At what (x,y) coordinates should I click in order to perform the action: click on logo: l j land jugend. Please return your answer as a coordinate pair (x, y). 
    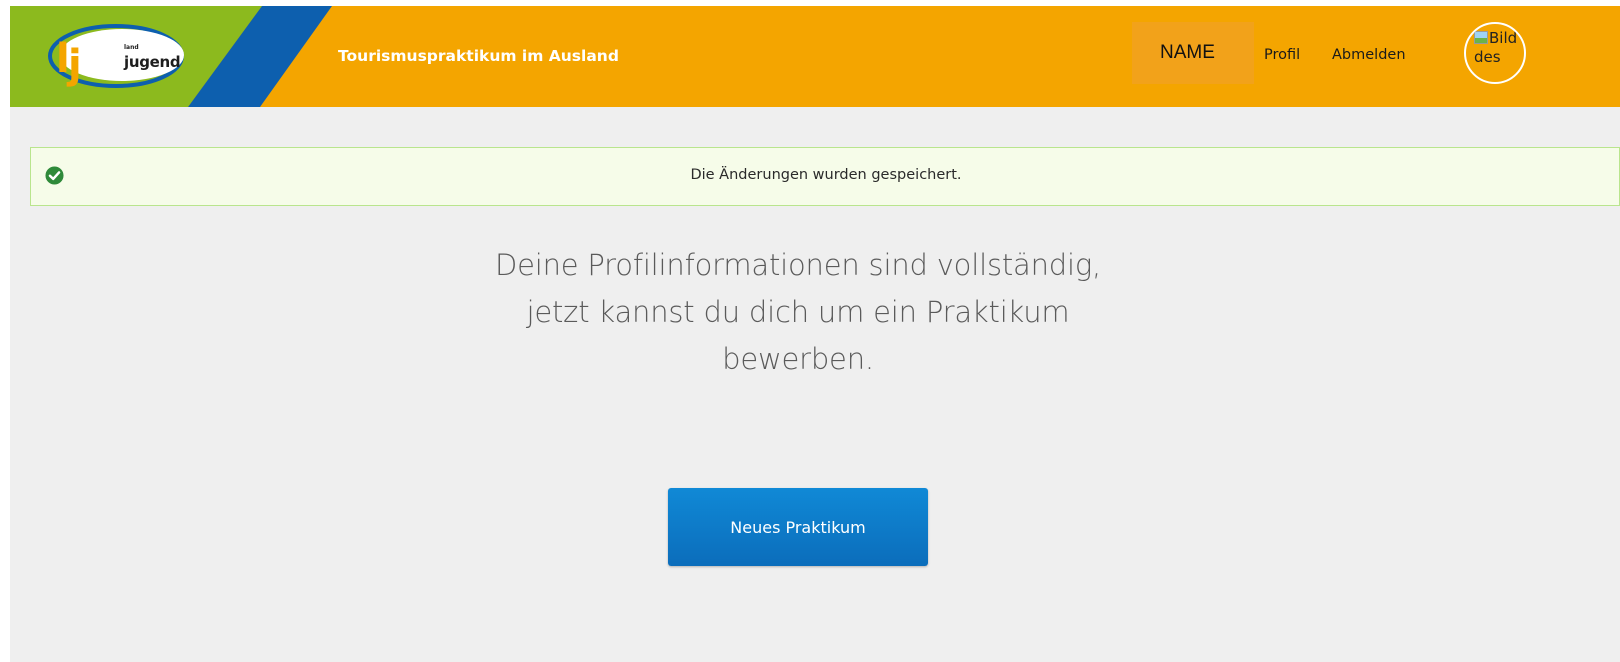
    Looking at the image, I should click on (126, 56).